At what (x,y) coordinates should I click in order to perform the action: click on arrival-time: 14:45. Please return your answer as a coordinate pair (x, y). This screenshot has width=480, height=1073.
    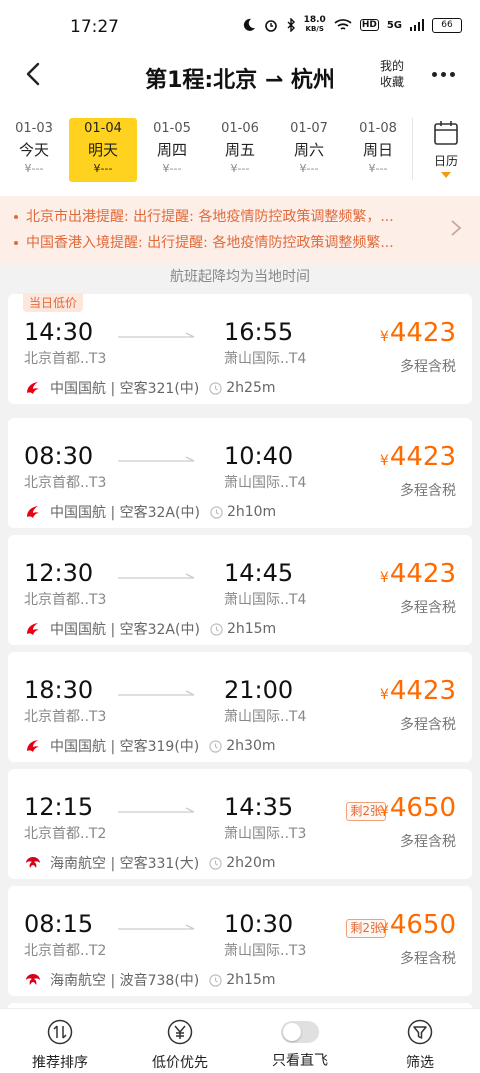
    Looking at the image, I should click on (259, 573).